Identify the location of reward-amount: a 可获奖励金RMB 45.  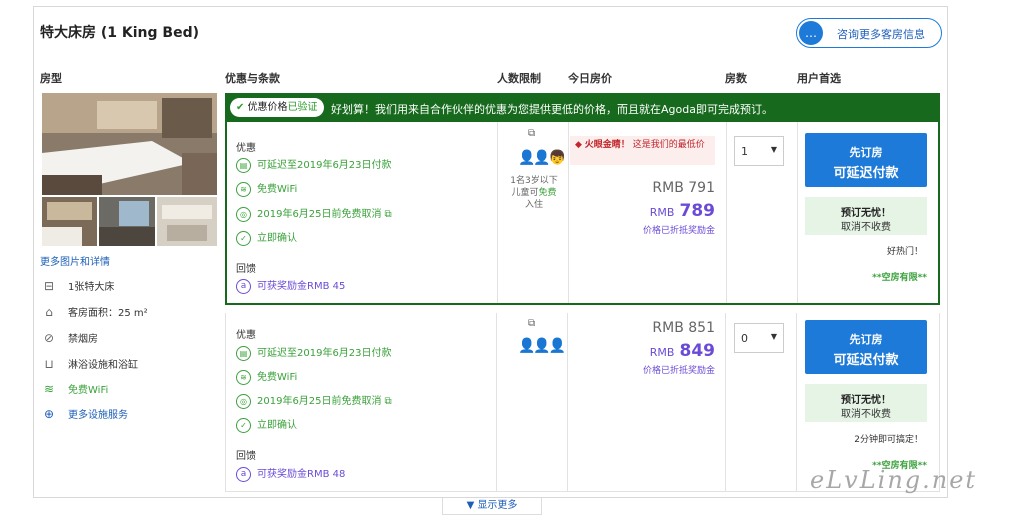
(290, 285).